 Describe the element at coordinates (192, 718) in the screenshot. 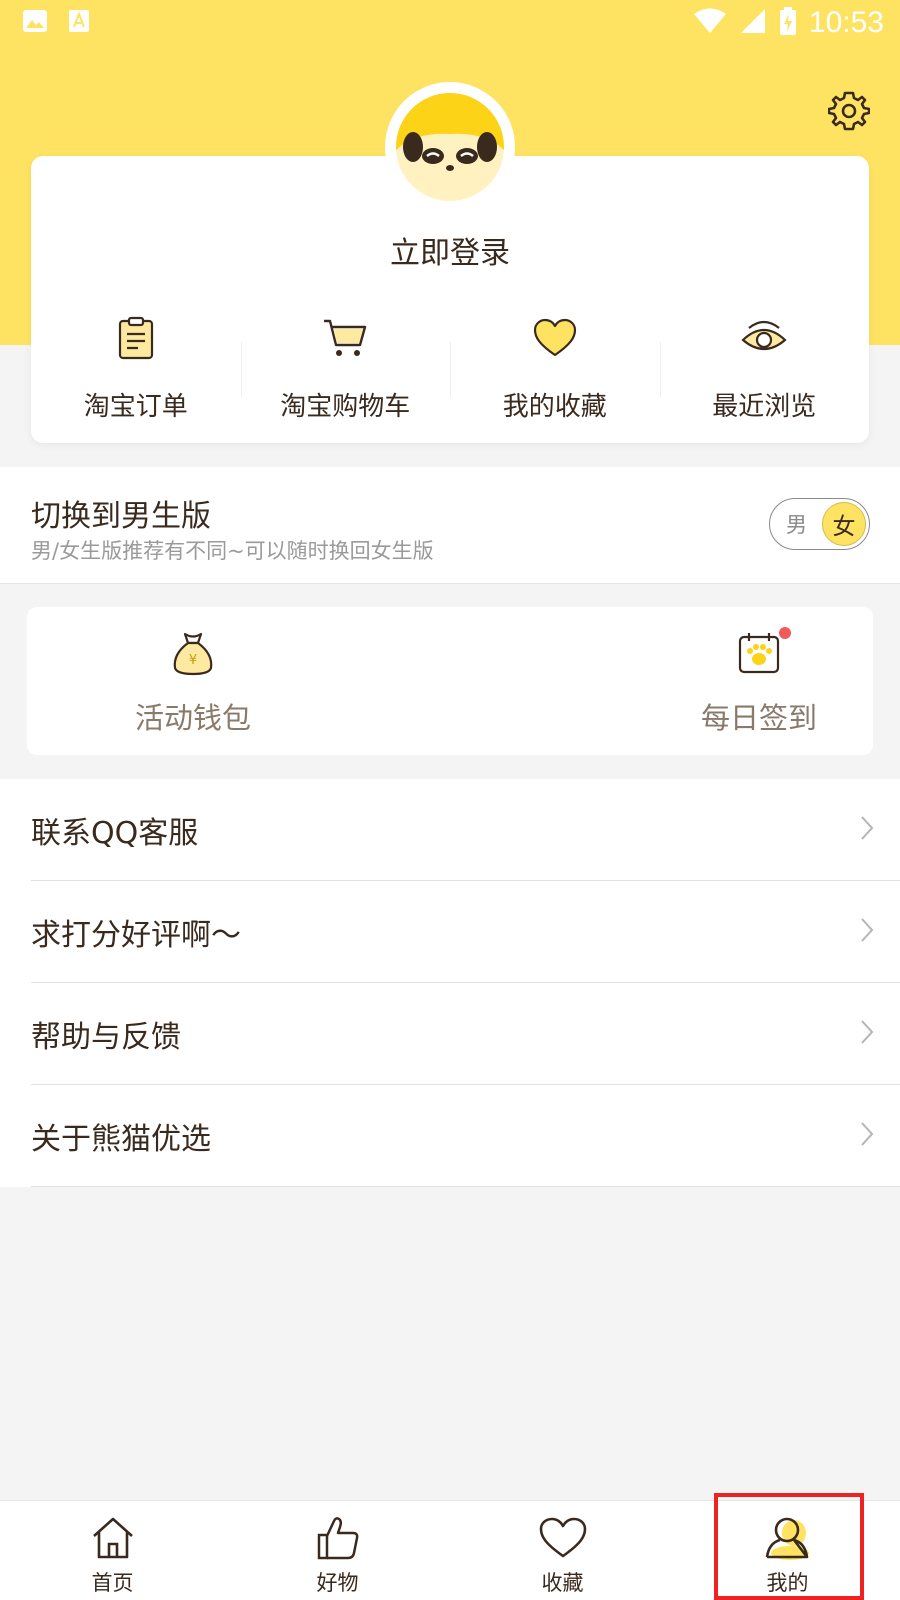

I see `wallet-label: 活动钱包` at that location.